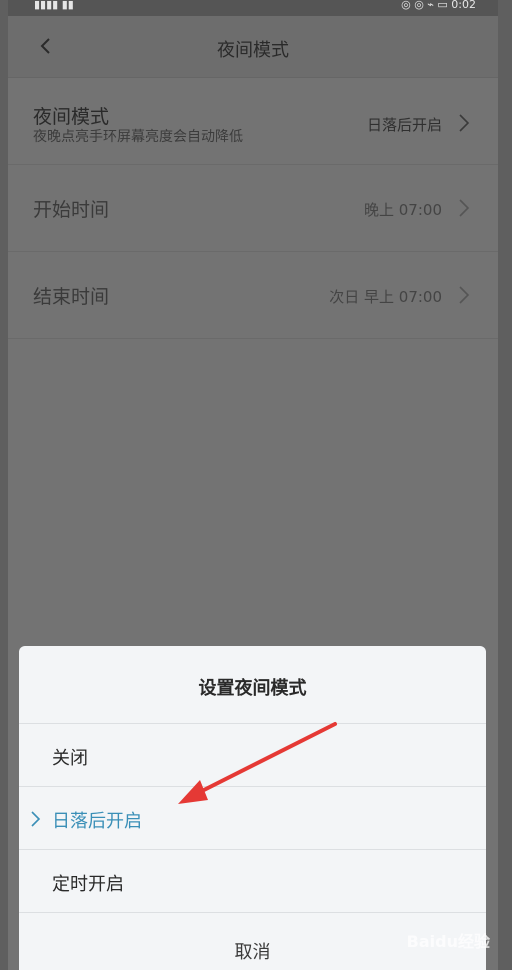 The image size is (512, 970). Describe the element at coordinates (71, 117) in the screenshot. I see `setting-label: 夜间模式` at that location.